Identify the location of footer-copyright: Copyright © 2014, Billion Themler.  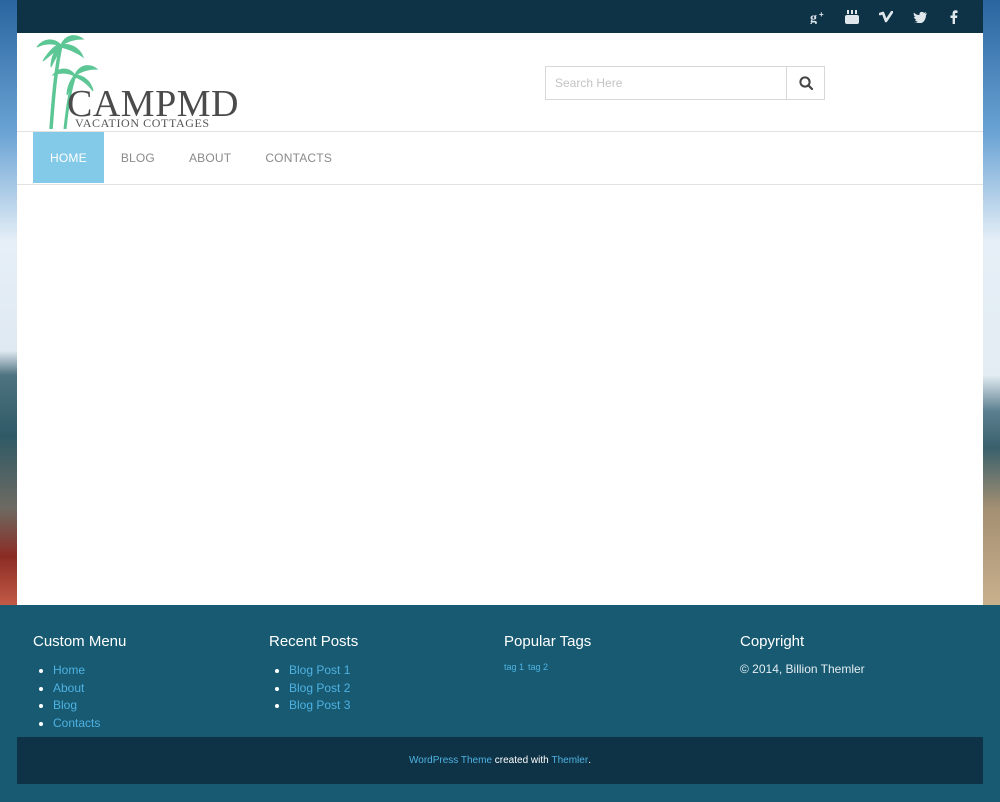
(802, 654).